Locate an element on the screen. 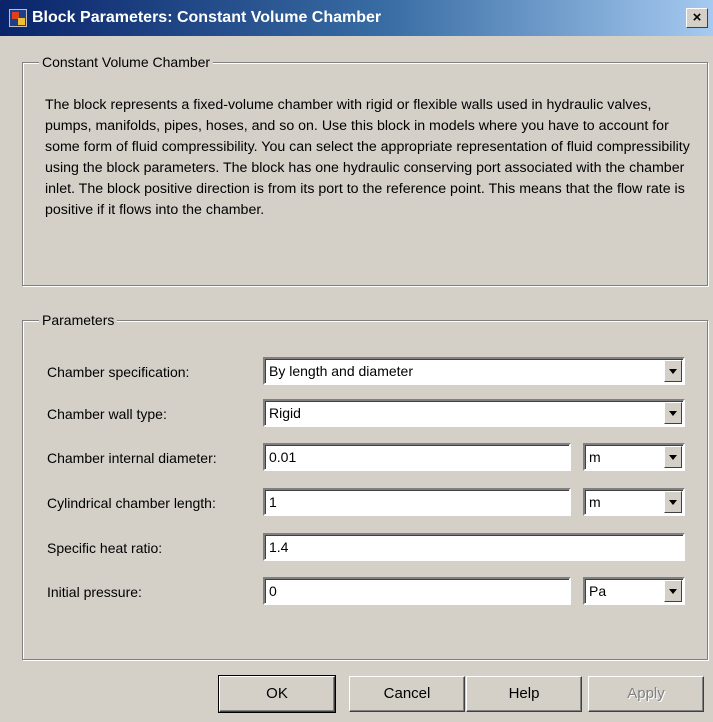 The width and height of the screenshot is (713, 722). apply-button: Apply is located at coordinates (646, 694).